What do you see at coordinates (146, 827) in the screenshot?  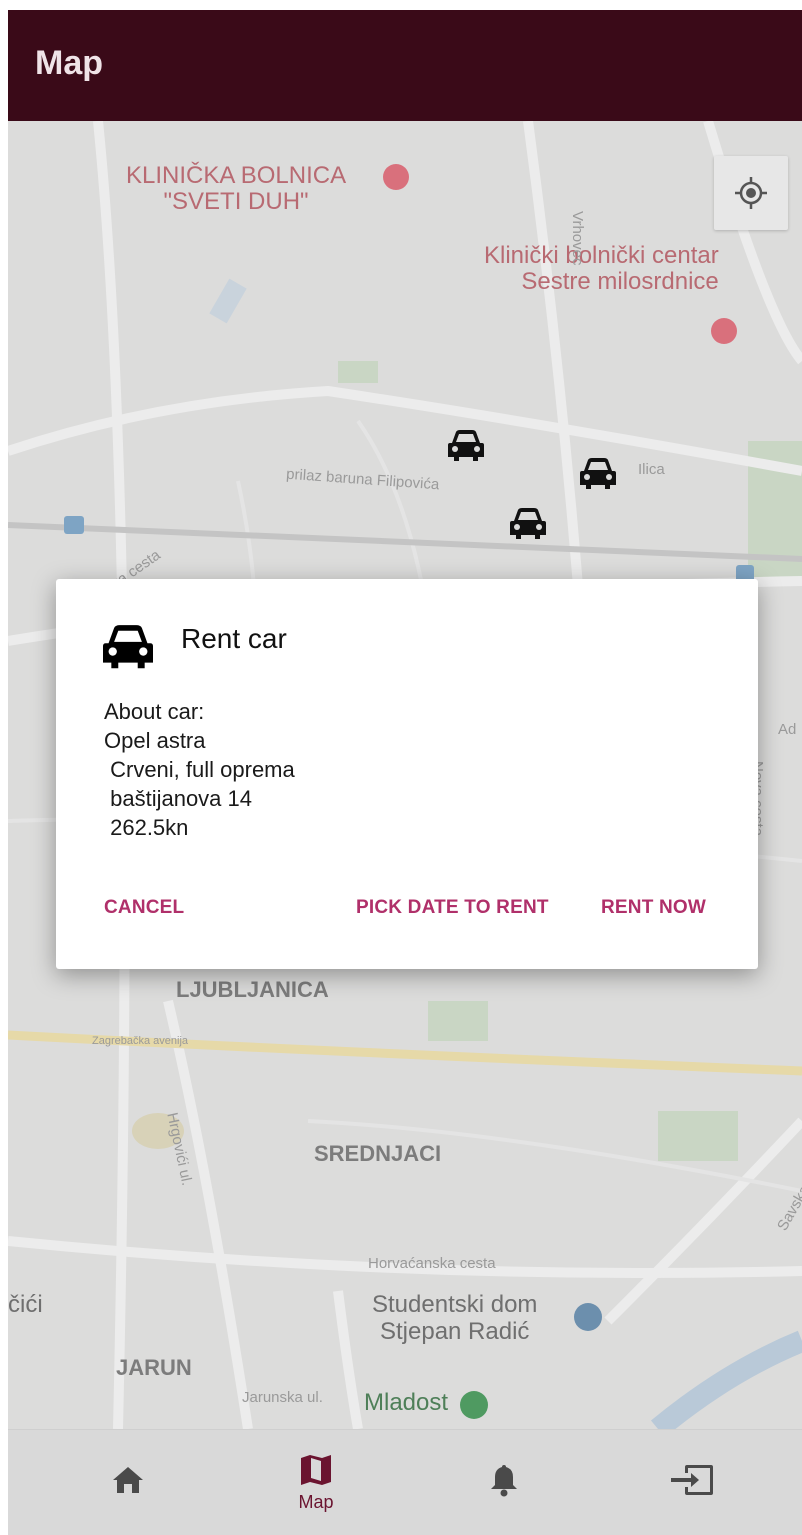 I see `car-price: 262.5kn` at bounding box center [146, 827].